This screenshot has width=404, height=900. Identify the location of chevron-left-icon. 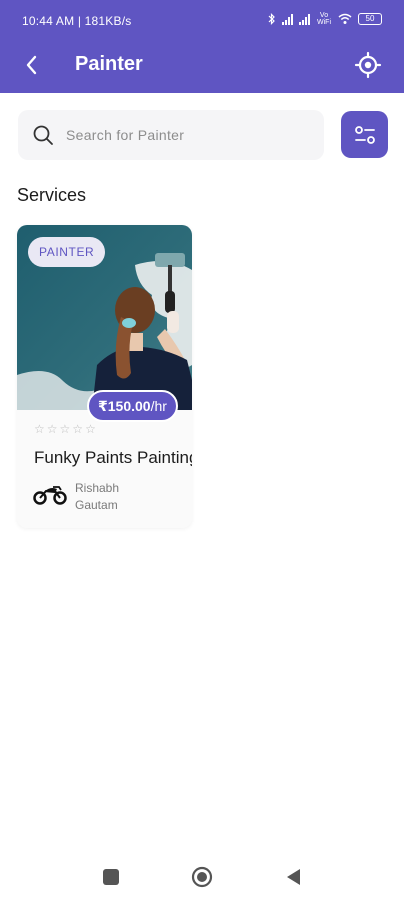
(31, 65).